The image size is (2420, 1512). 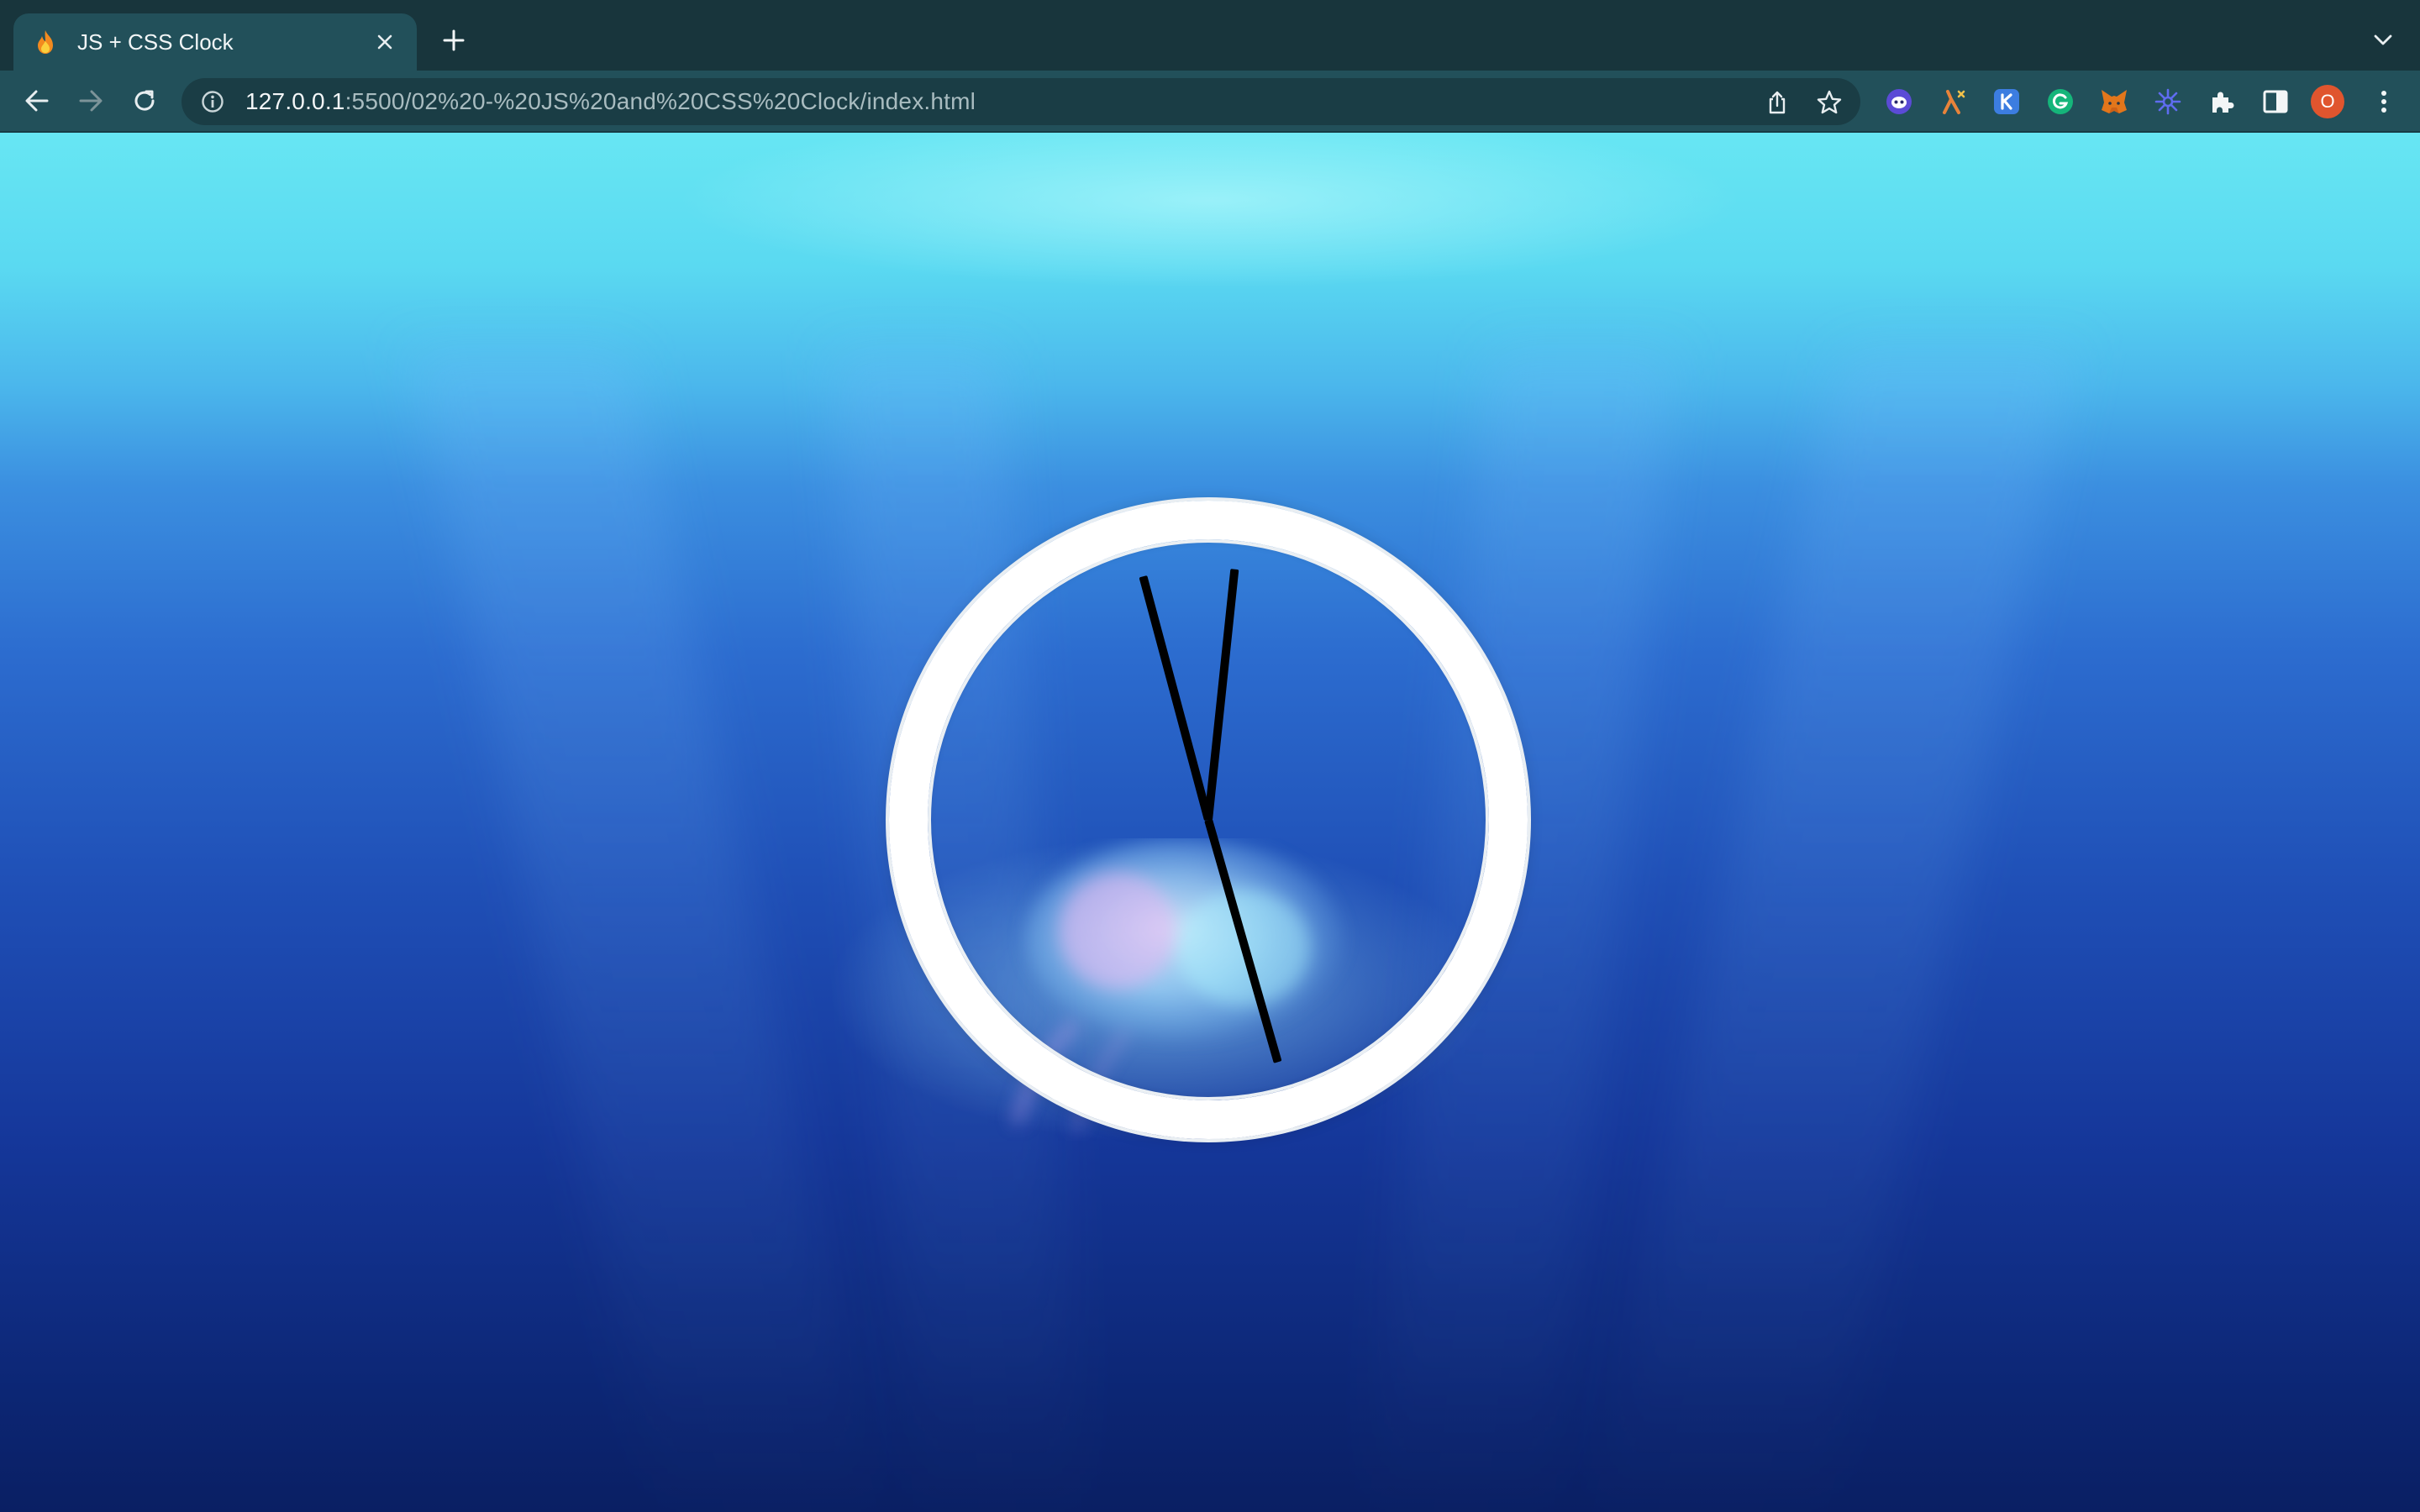 What do you see at coordinates (2384, 101) in the screenshot?
I see `more-menu-icon` at bounding box center [2384, 101].